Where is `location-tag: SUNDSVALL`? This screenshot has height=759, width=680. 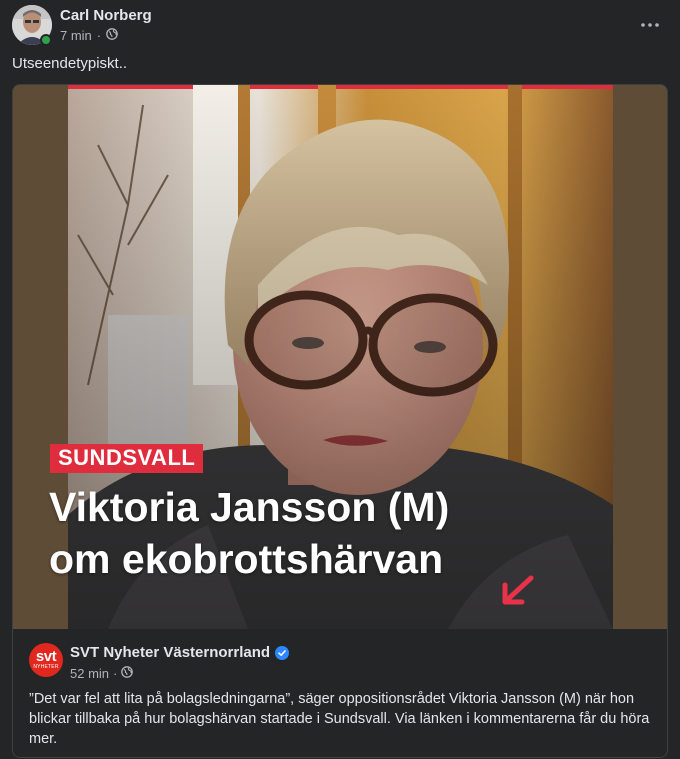
location-tag: SUNDSVALL is located at coordinates (127, 458).